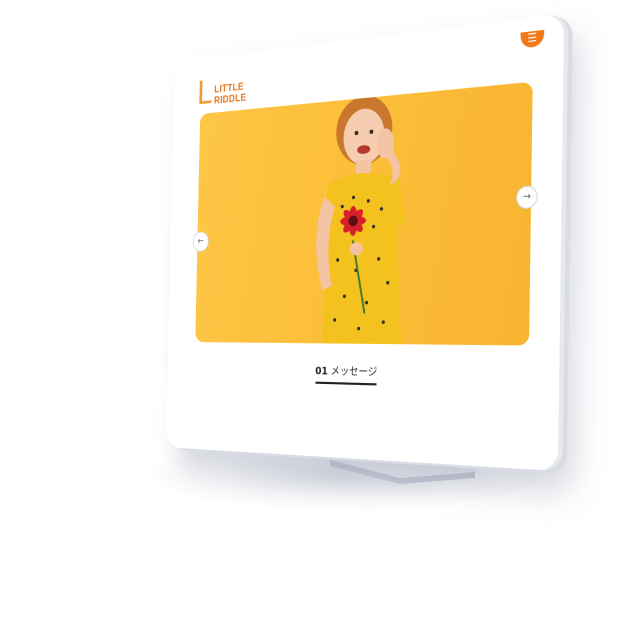 Image resolution: width=640 pixels, height=640 pixels. I want to click on menu-button: ☰, so click(532, 39).